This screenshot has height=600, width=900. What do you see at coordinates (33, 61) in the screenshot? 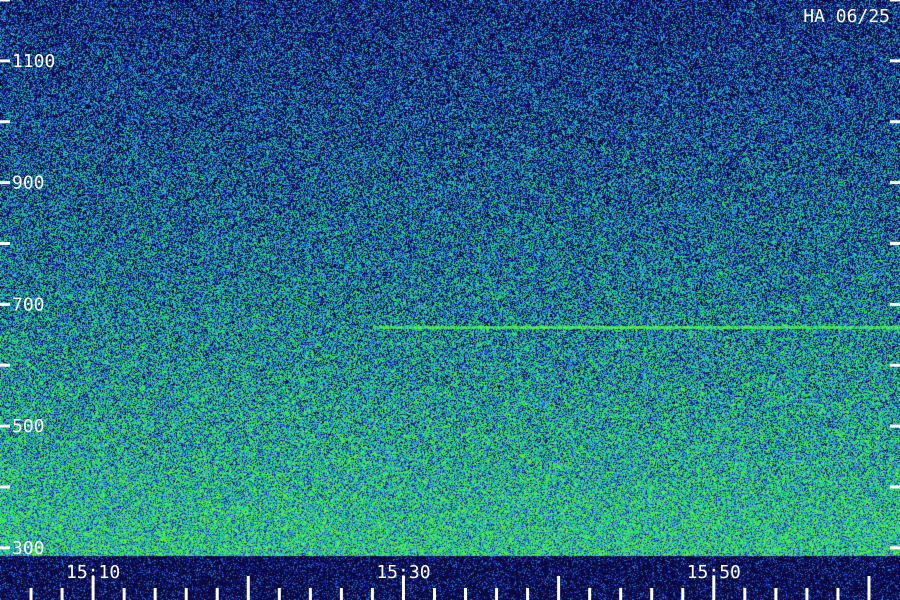
I see `y-tick-label-1100: 1100` at bounding box center [33, 61].